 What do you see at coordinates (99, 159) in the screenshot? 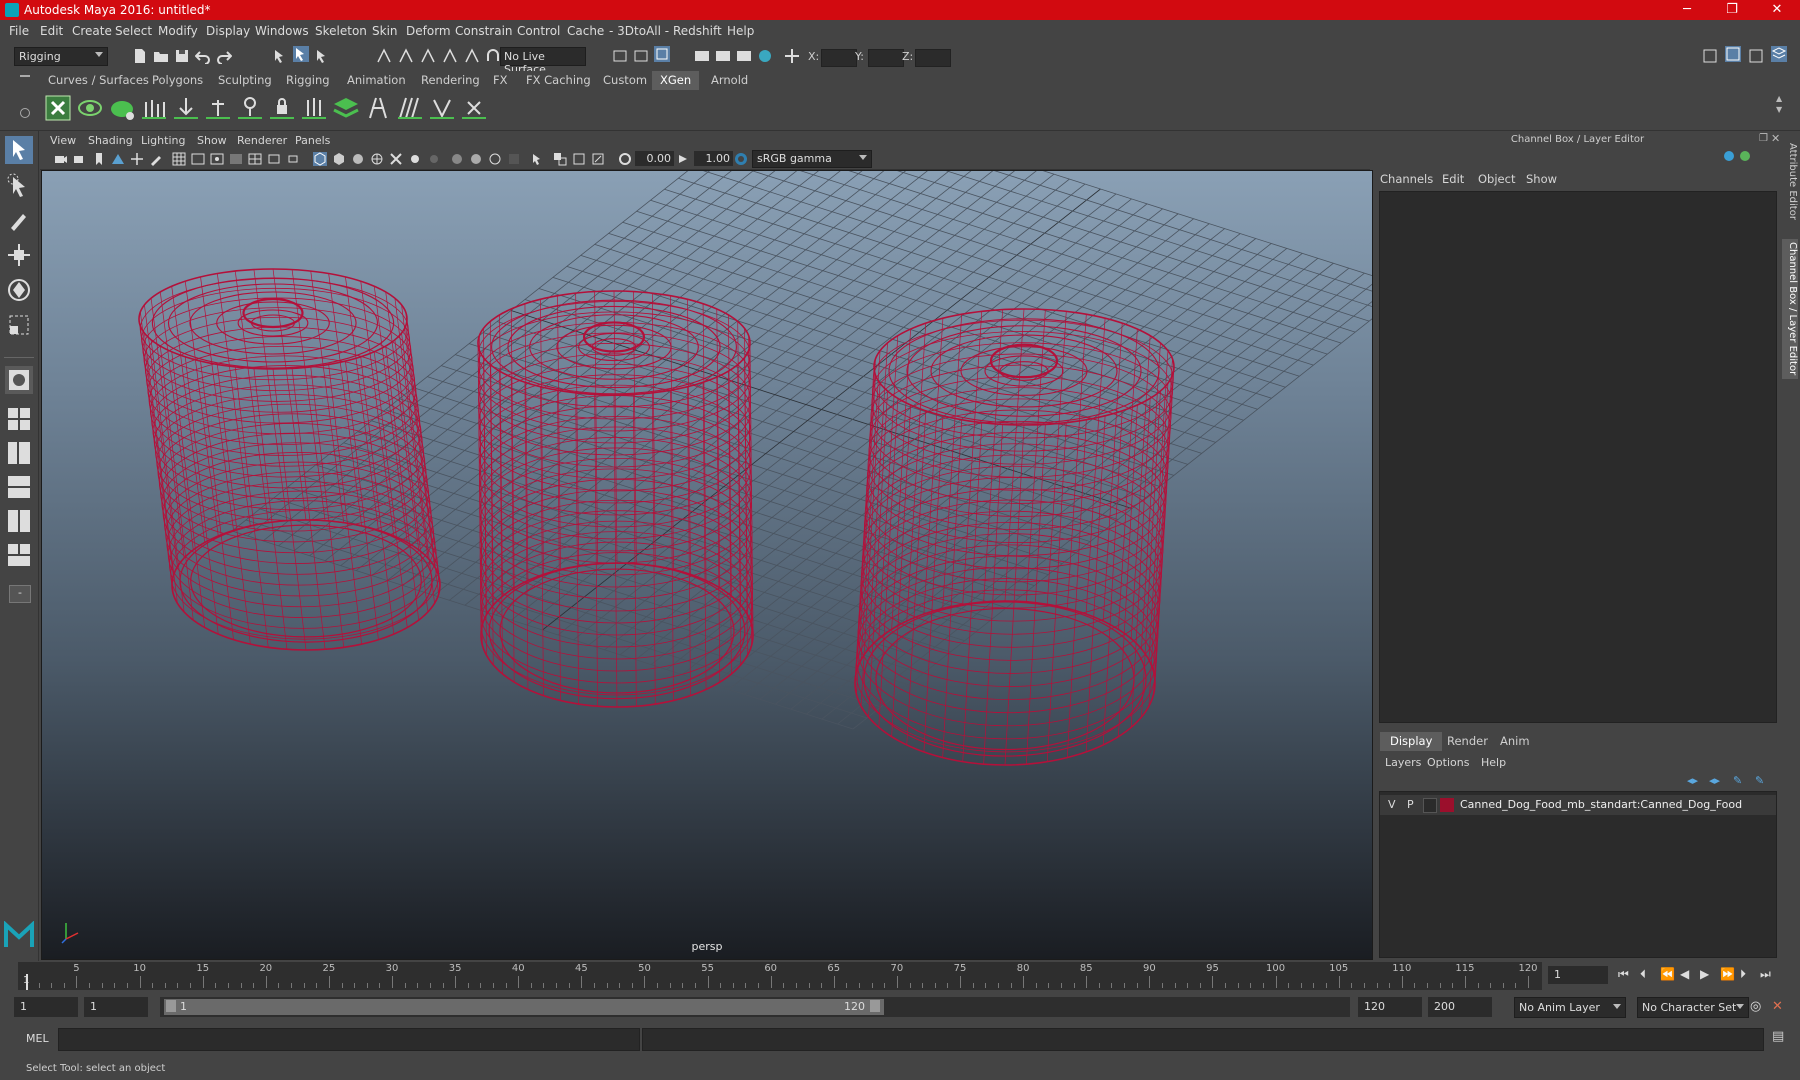
I see `bookmarks-icon` at bounding box center [99, 159].